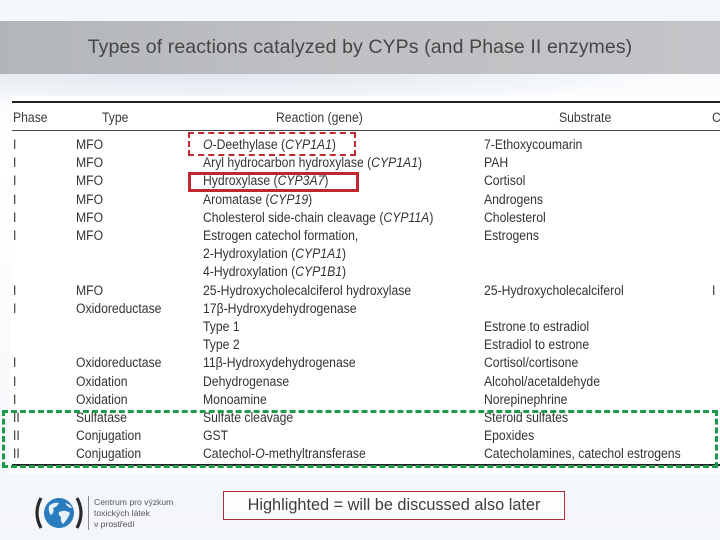 This screenshot has width=720, height=540. I want to click on highlight-red-dashed-box, so click(272, 144).